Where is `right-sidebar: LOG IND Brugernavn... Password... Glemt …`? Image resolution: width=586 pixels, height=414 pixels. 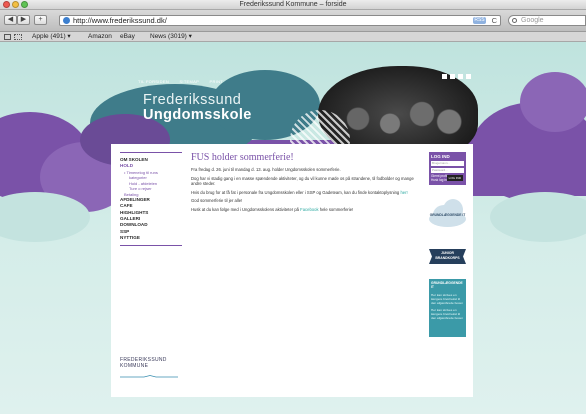
right-sidebar: LOG IND Brugernavn... Password... Glemt … is located at coordinates (447, 244).